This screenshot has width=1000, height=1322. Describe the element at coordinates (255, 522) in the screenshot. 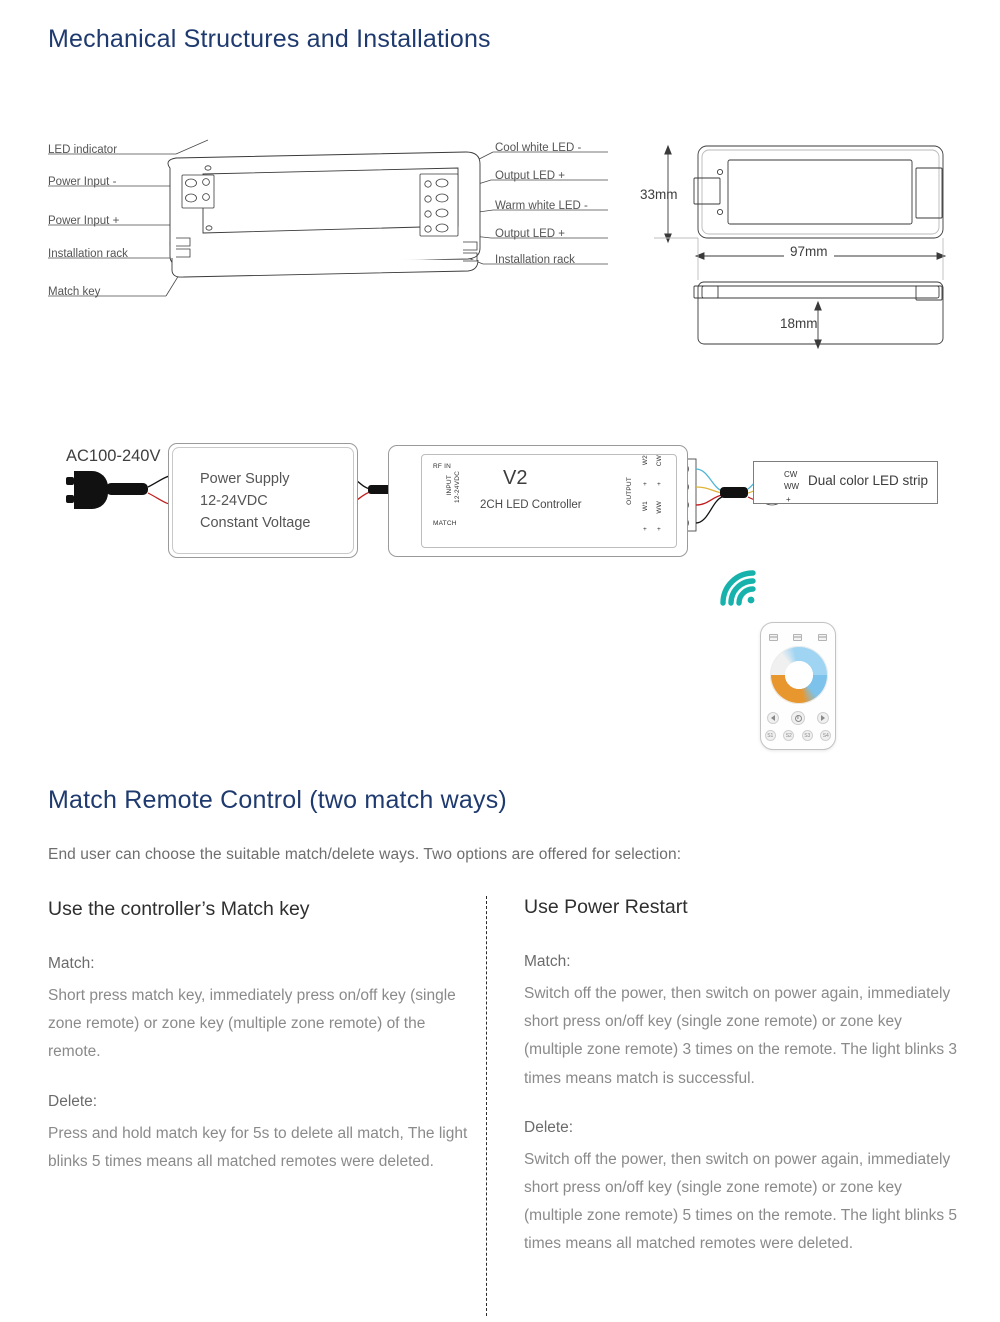

I see `psu-line-3: Constant Voltage` at that location.